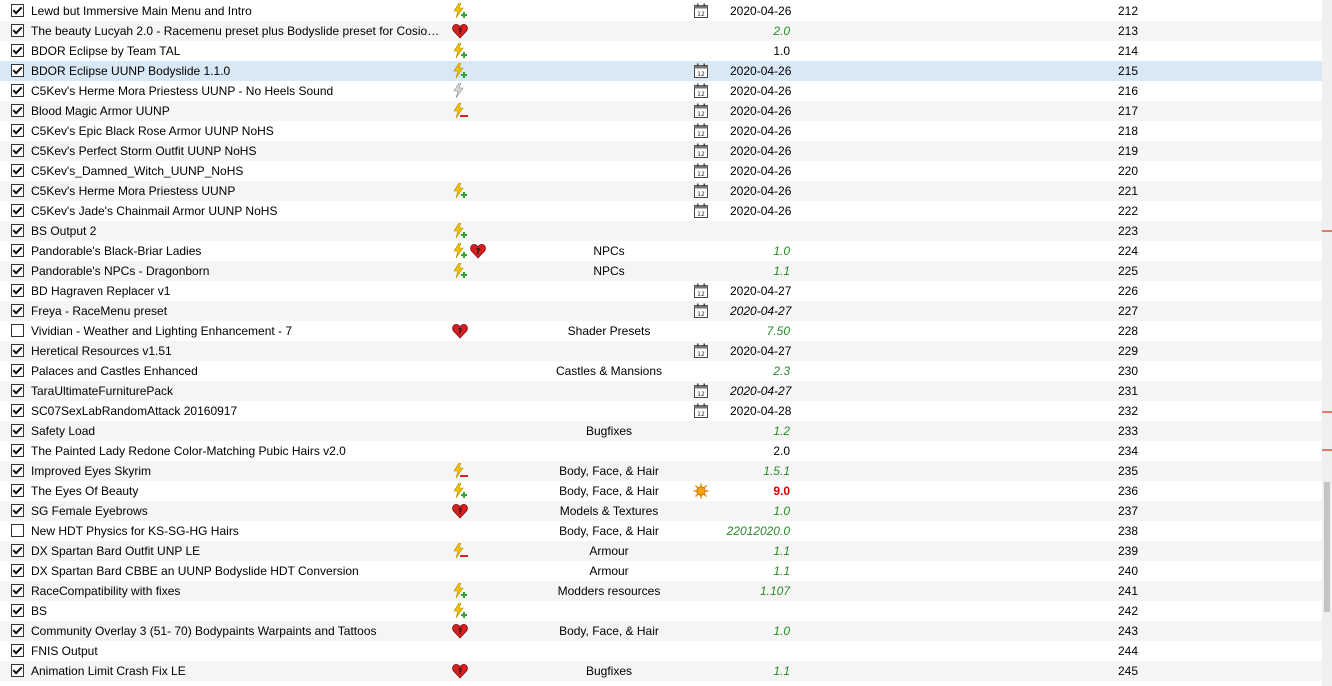 The width and height of the screenshot is (1332, 686). Describe the element at coordinates (1128, 651) in the screenshot. I see `mod-priority: 244` at that location.